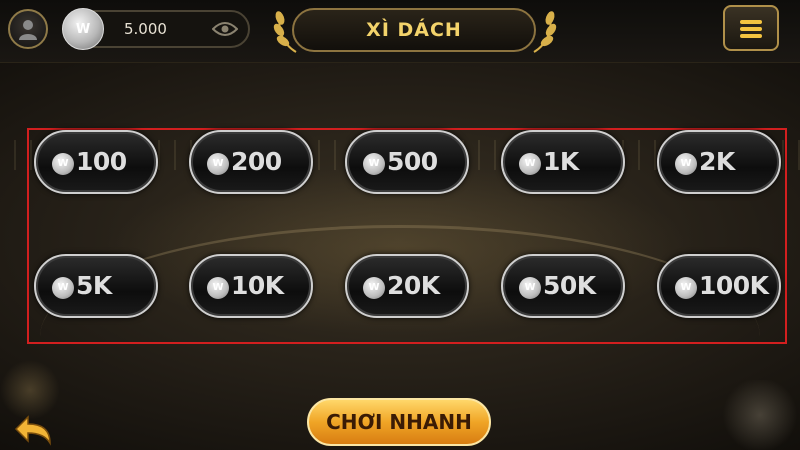  I want to click on bet-chip: W 5K, so click(96, 286).